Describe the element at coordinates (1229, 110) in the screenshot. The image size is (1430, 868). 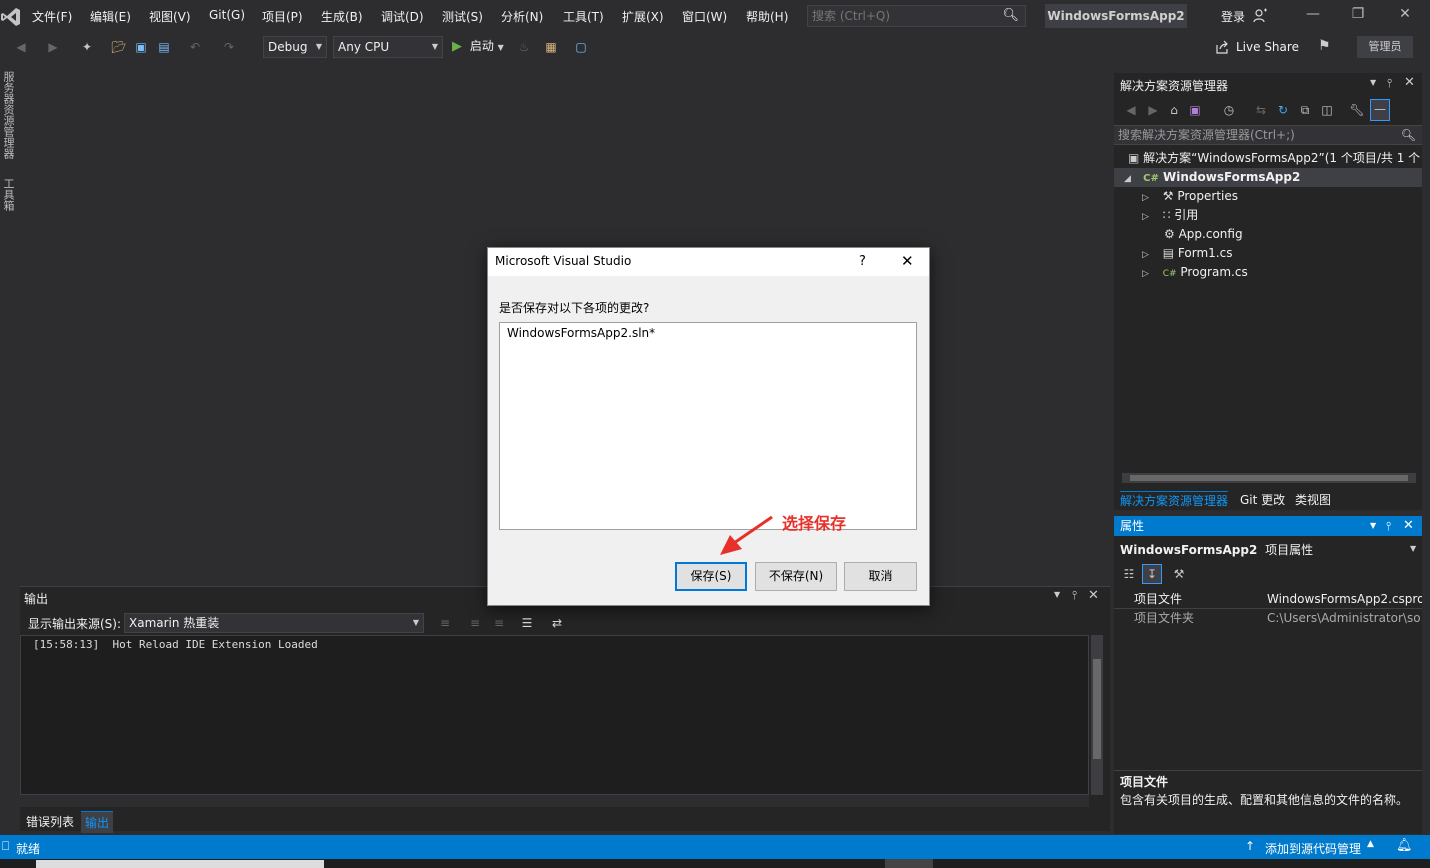
I see `pending-changes-icon: ◷` at that location.